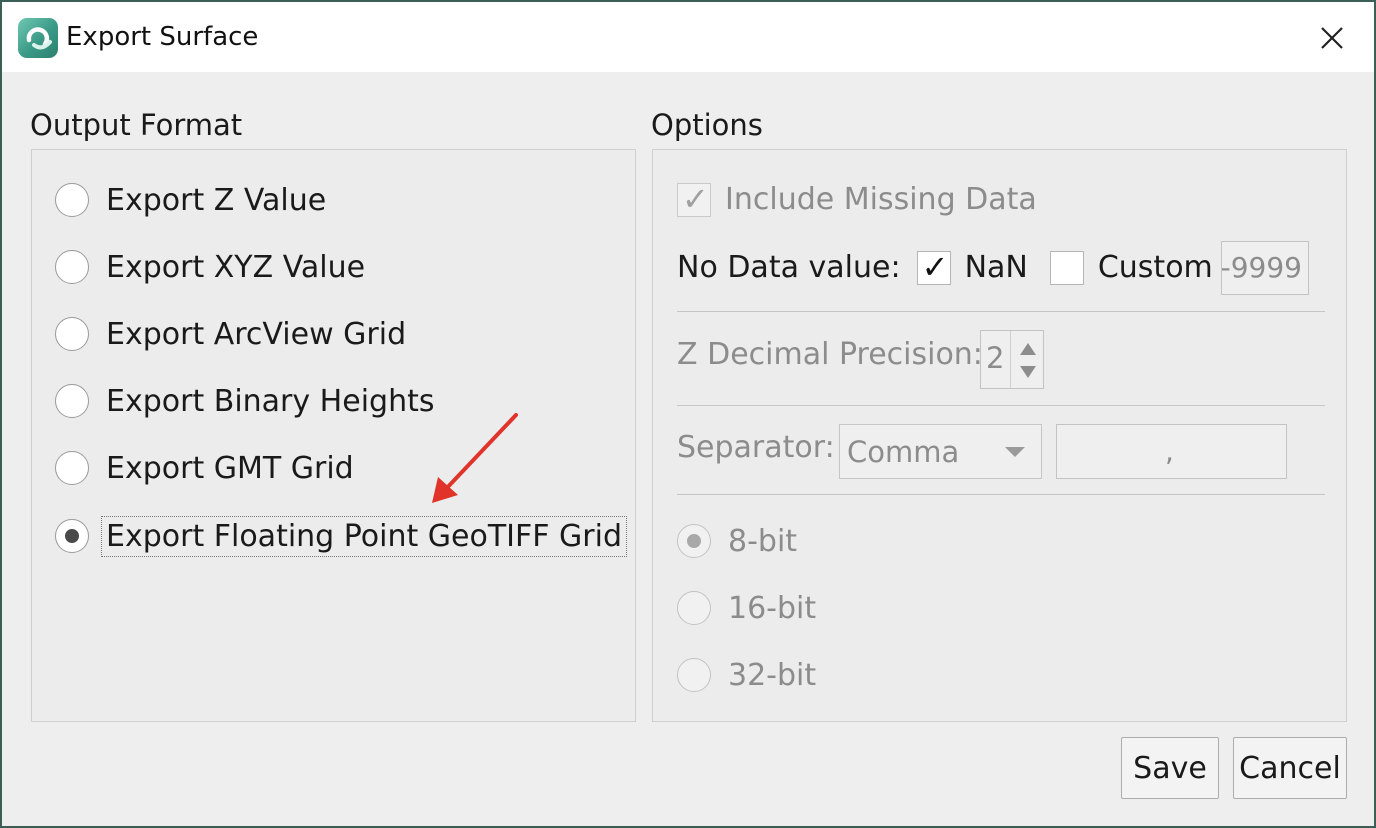  I want to click on save-button: Save, so click(1170, 768).